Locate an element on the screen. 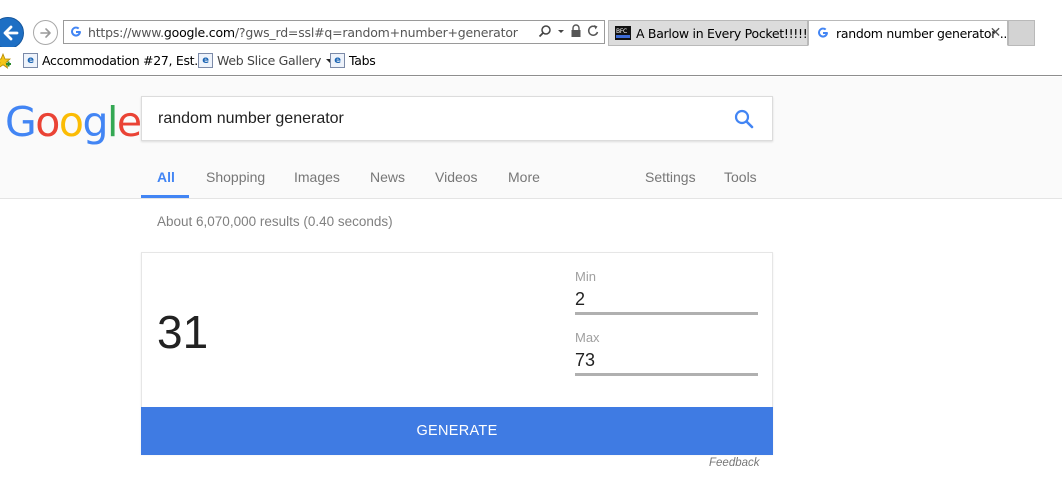  active-tab-indicator is located at coordinates (165, 196).